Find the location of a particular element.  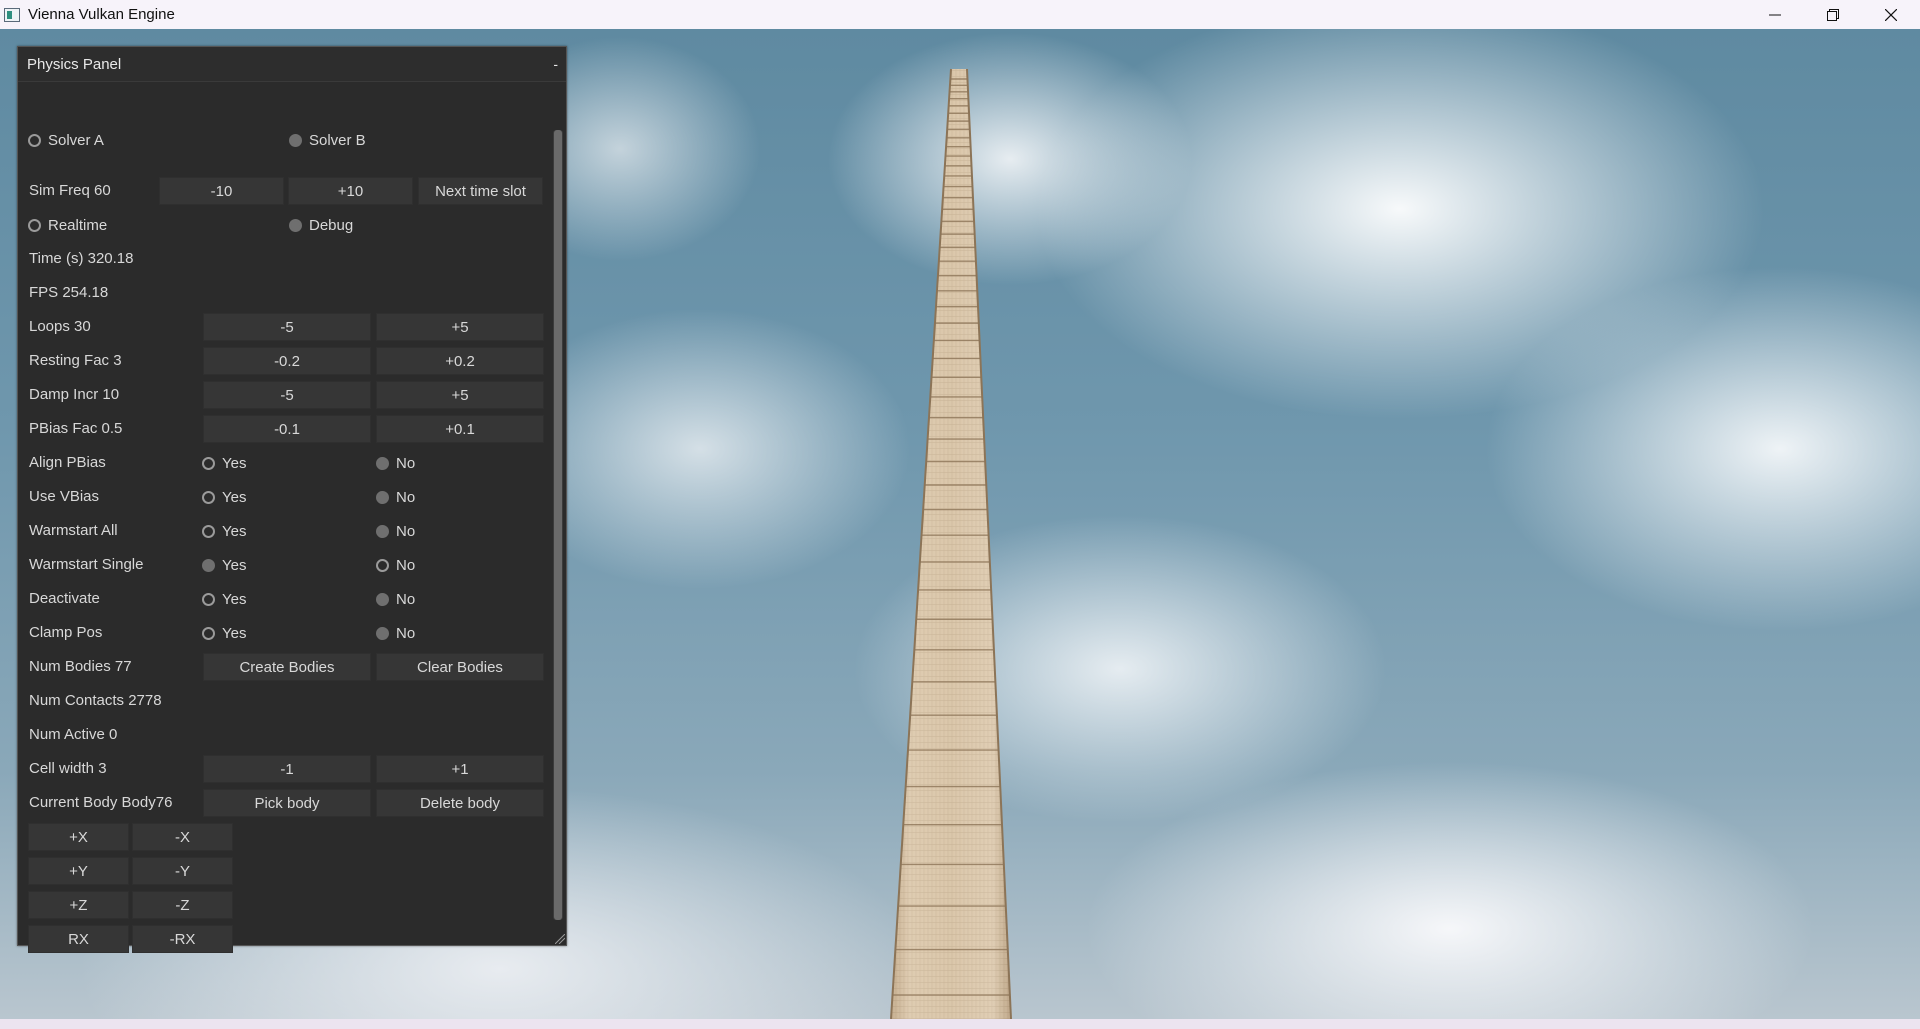

solver-a-radio: Solver A is located at coordinates (66, 140).